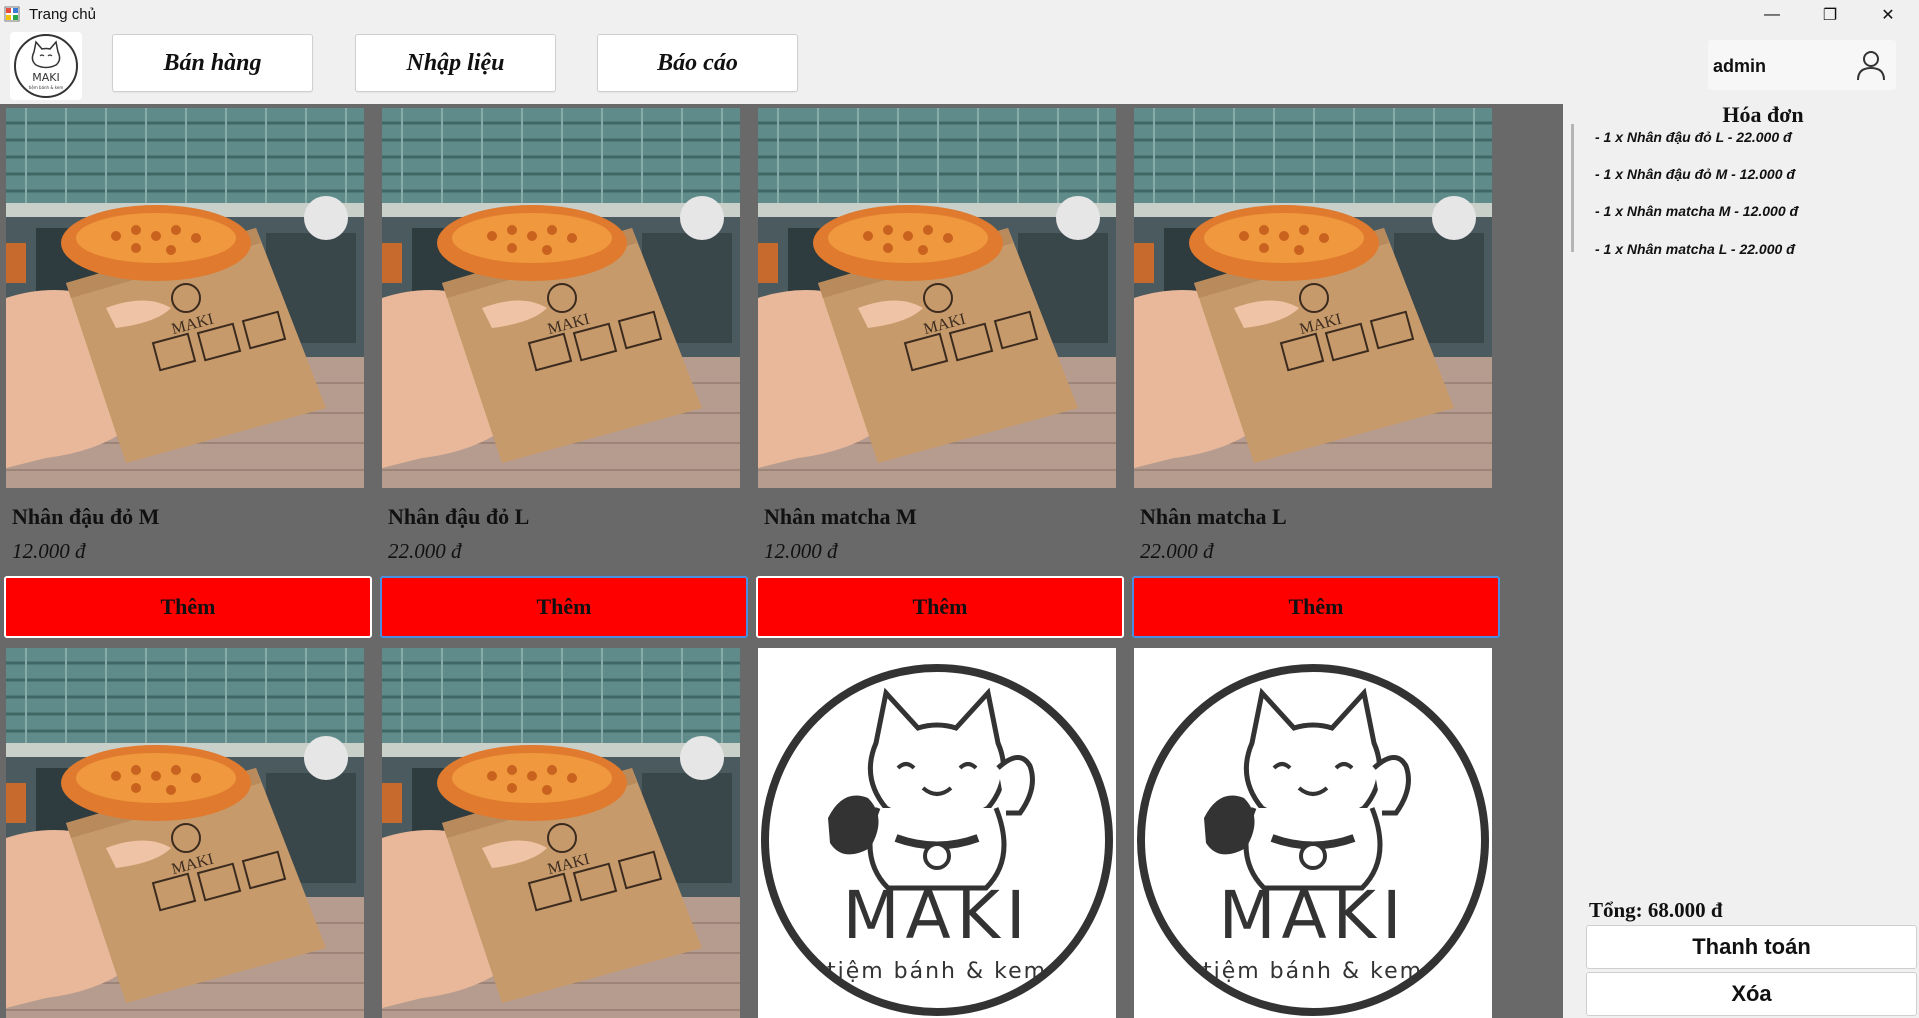 The height and width of the screenshot is (1018, 1919). Describe the element at coordinates (1888, 15) in the screenshot. I see `close-button: ✕` at that location.